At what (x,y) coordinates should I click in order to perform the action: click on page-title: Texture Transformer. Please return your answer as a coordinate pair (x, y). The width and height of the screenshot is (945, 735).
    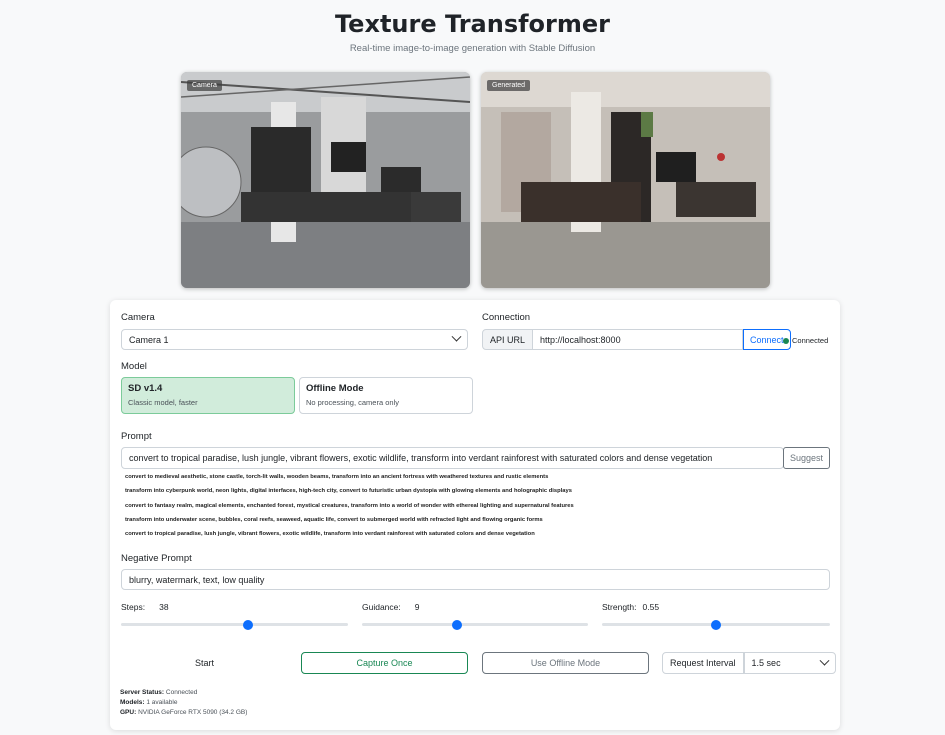
    Looking at the image, I should click on (472, 24).